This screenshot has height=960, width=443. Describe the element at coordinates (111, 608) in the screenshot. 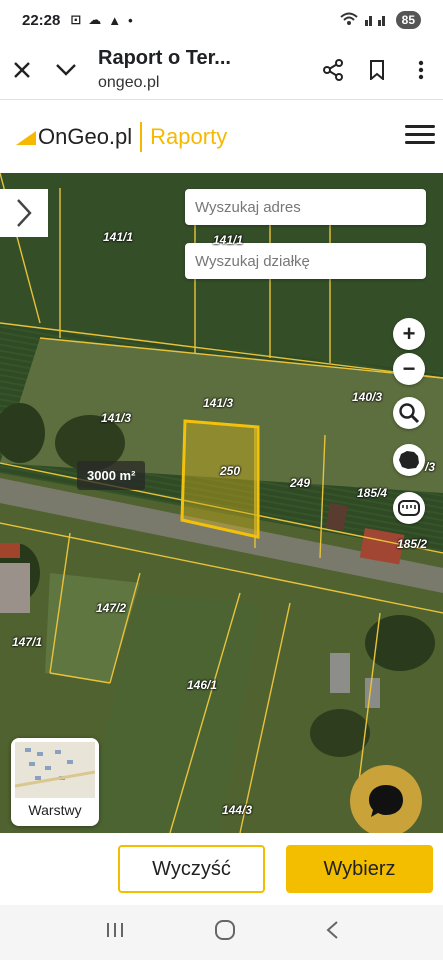

I see `parcel-label: 147/2` at that location.